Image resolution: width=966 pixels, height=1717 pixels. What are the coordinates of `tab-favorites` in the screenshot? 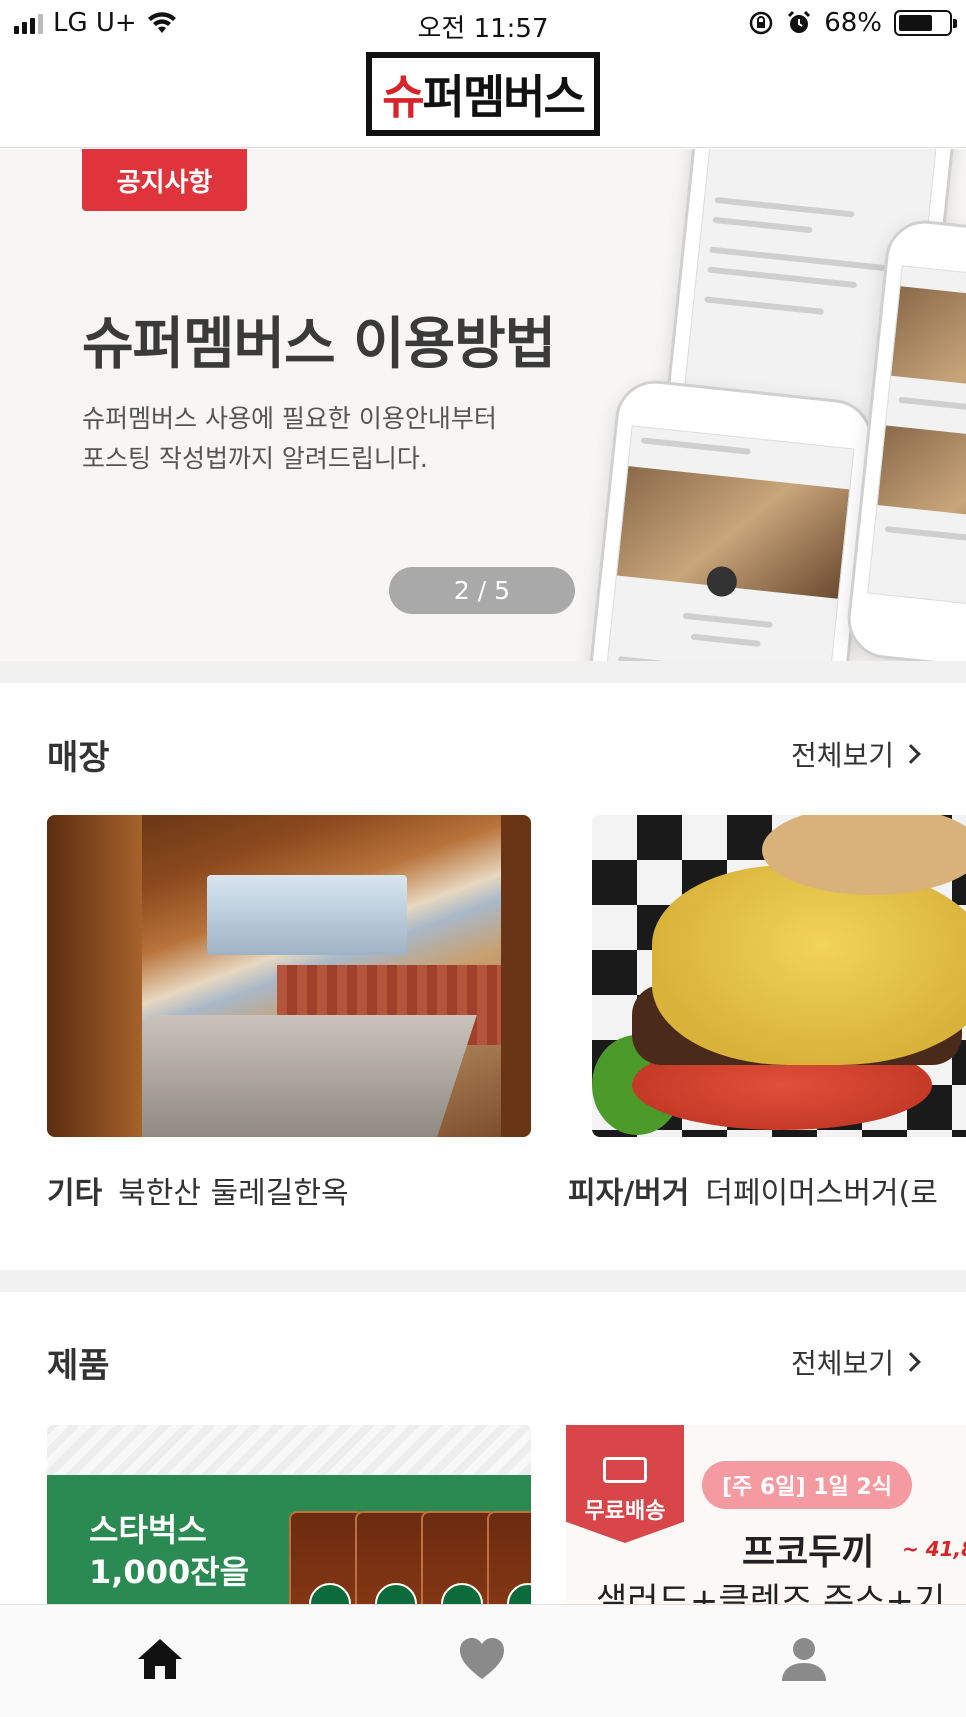 It's located at (482, 1659).